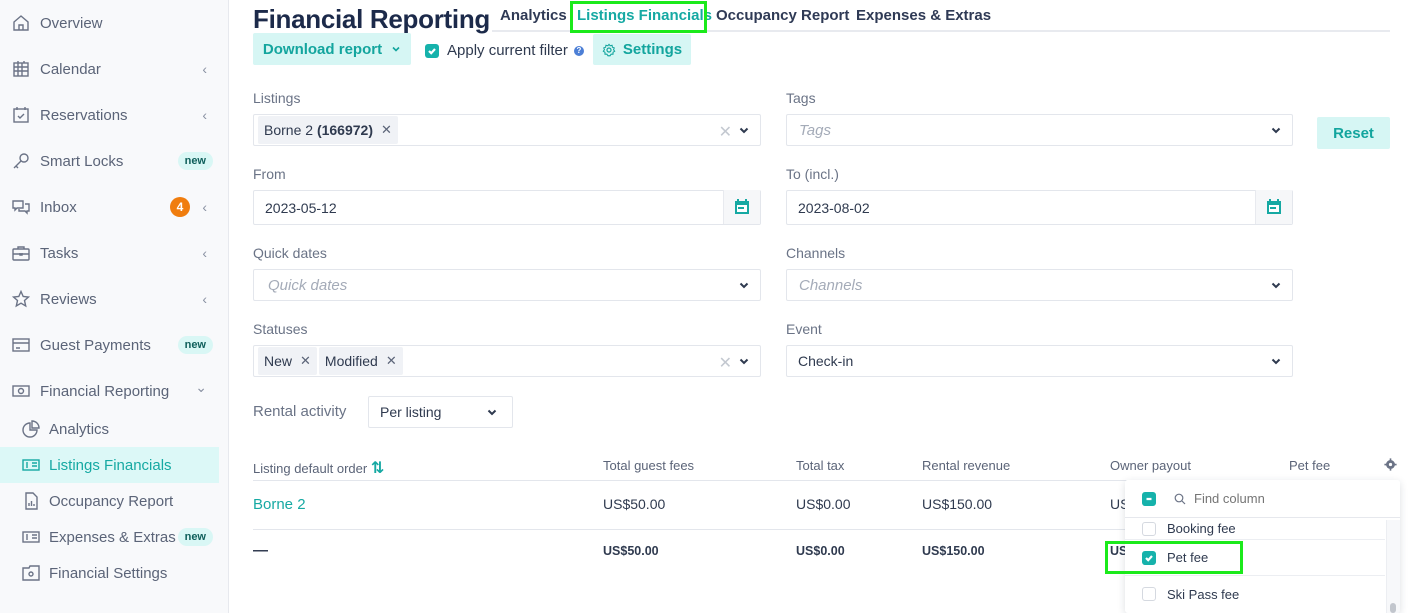  I want to click on listings-select: Borne 2 (166972) ✕ ✕, so click(507, 130).